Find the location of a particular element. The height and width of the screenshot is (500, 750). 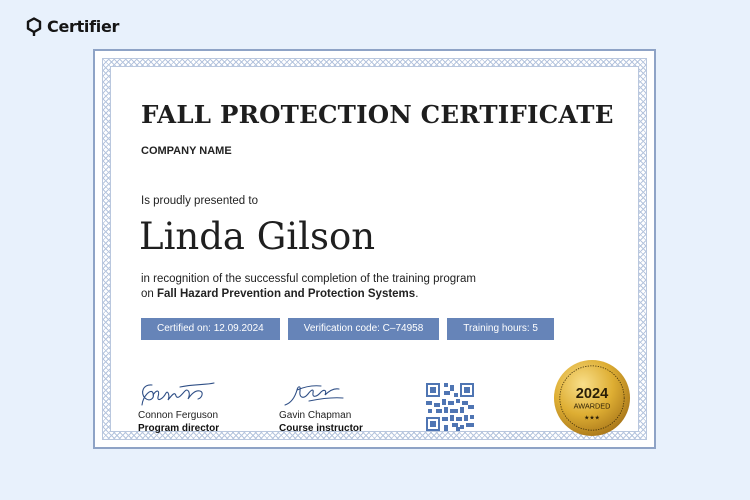

training-hours-badge: Training hours: 5 is located at coordinates (500, 329).